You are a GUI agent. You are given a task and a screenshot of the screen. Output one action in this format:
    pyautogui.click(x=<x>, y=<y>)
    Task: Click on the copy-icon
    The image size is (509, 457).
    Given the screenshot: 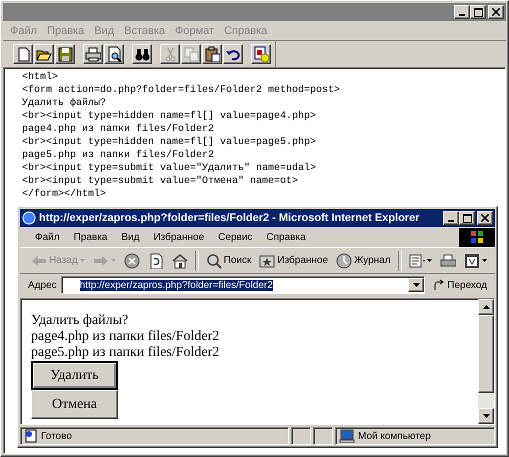 What is the action you would take?
    pyautogui.click(x=191, y=54)
    